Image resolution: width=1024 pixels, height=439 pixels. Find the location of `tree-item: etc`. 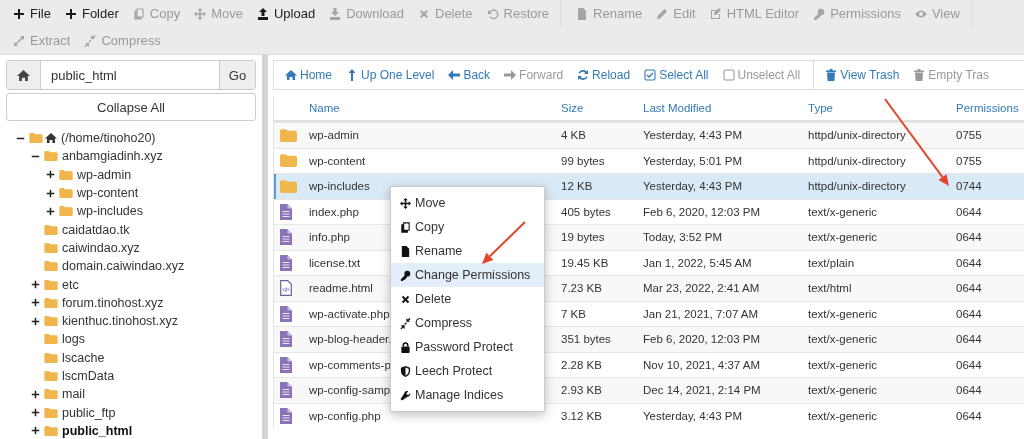

tree-item: etc is located at coordinates (70, 284).